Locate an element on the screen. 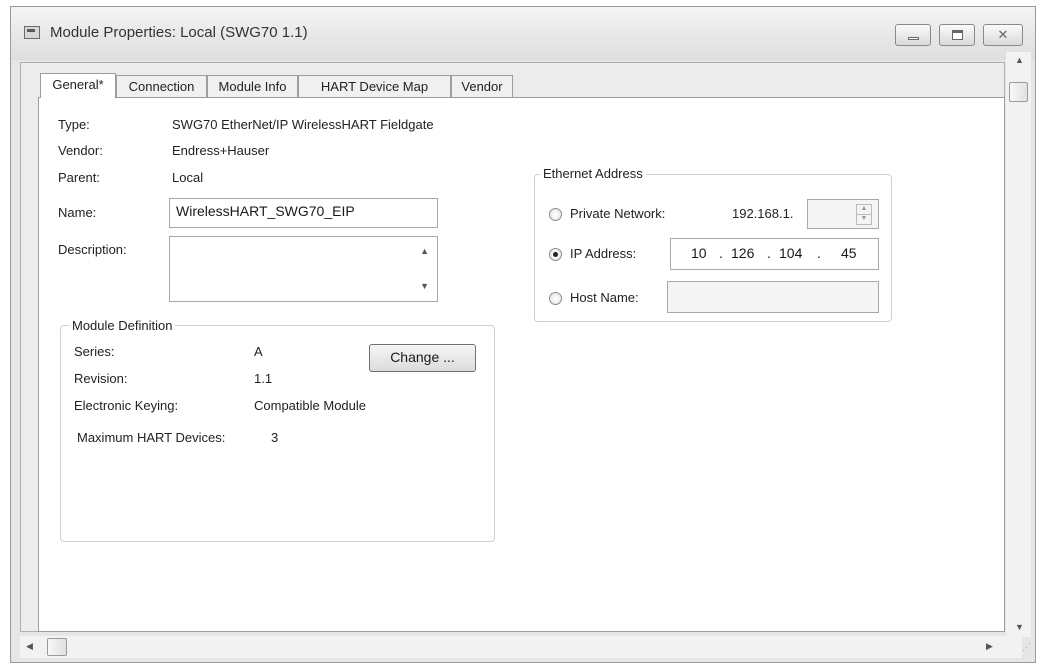  vendor-value: Endress+Hauser is located at coordinates (221, 150).